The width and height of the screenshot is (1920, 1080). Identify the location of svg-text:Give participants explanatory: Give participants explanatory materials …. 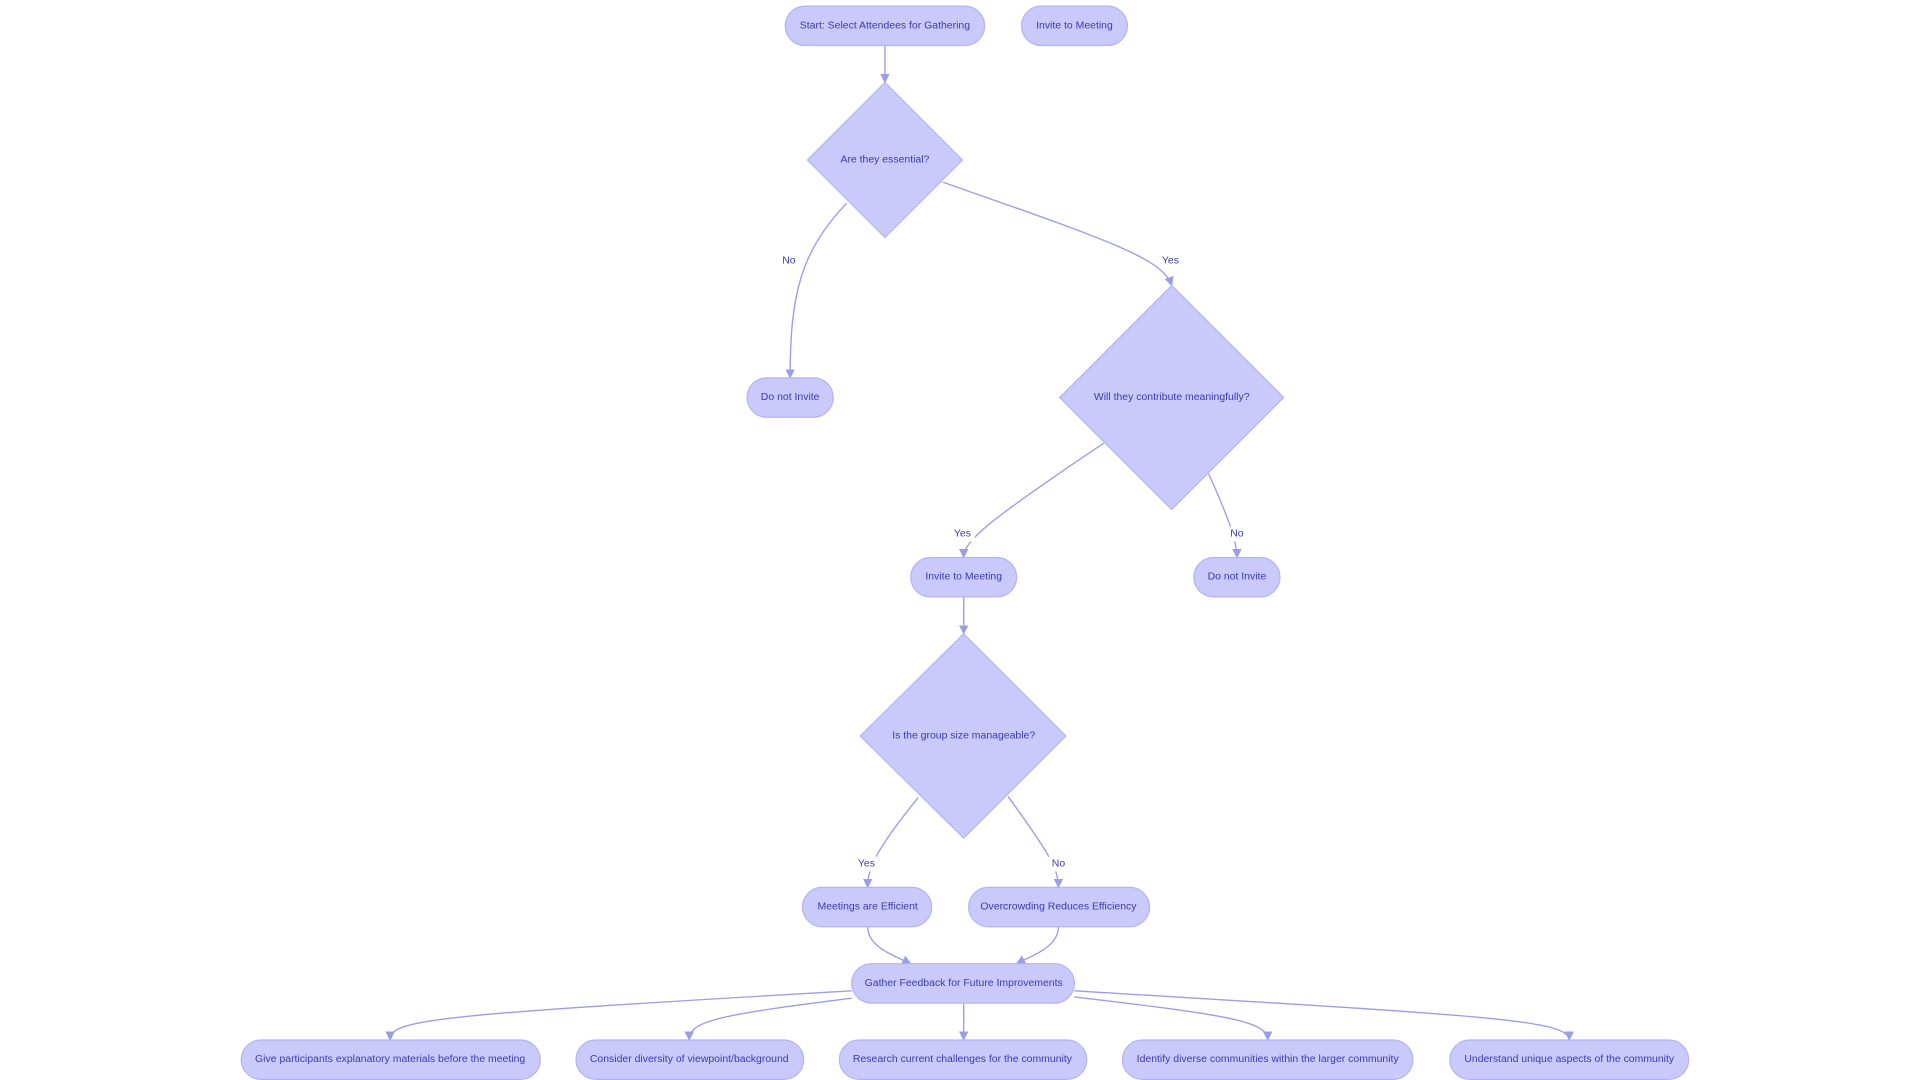
(390, 1059).